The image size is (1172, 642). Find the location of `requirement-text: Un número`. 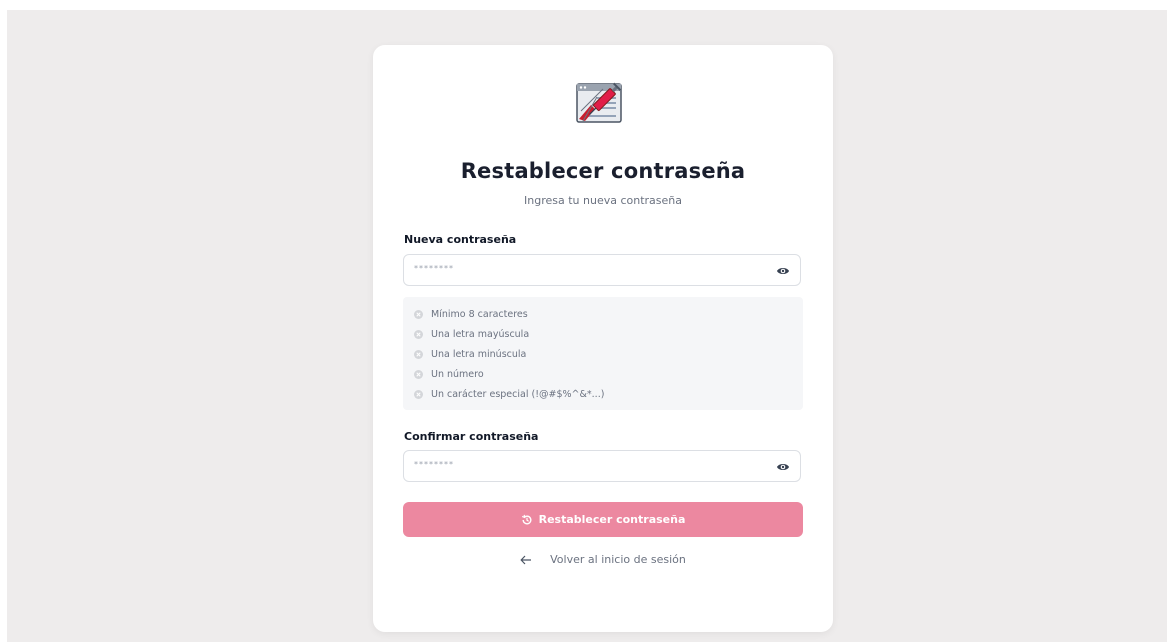

requirement-text: Un número is located at coordinates (457, 374).